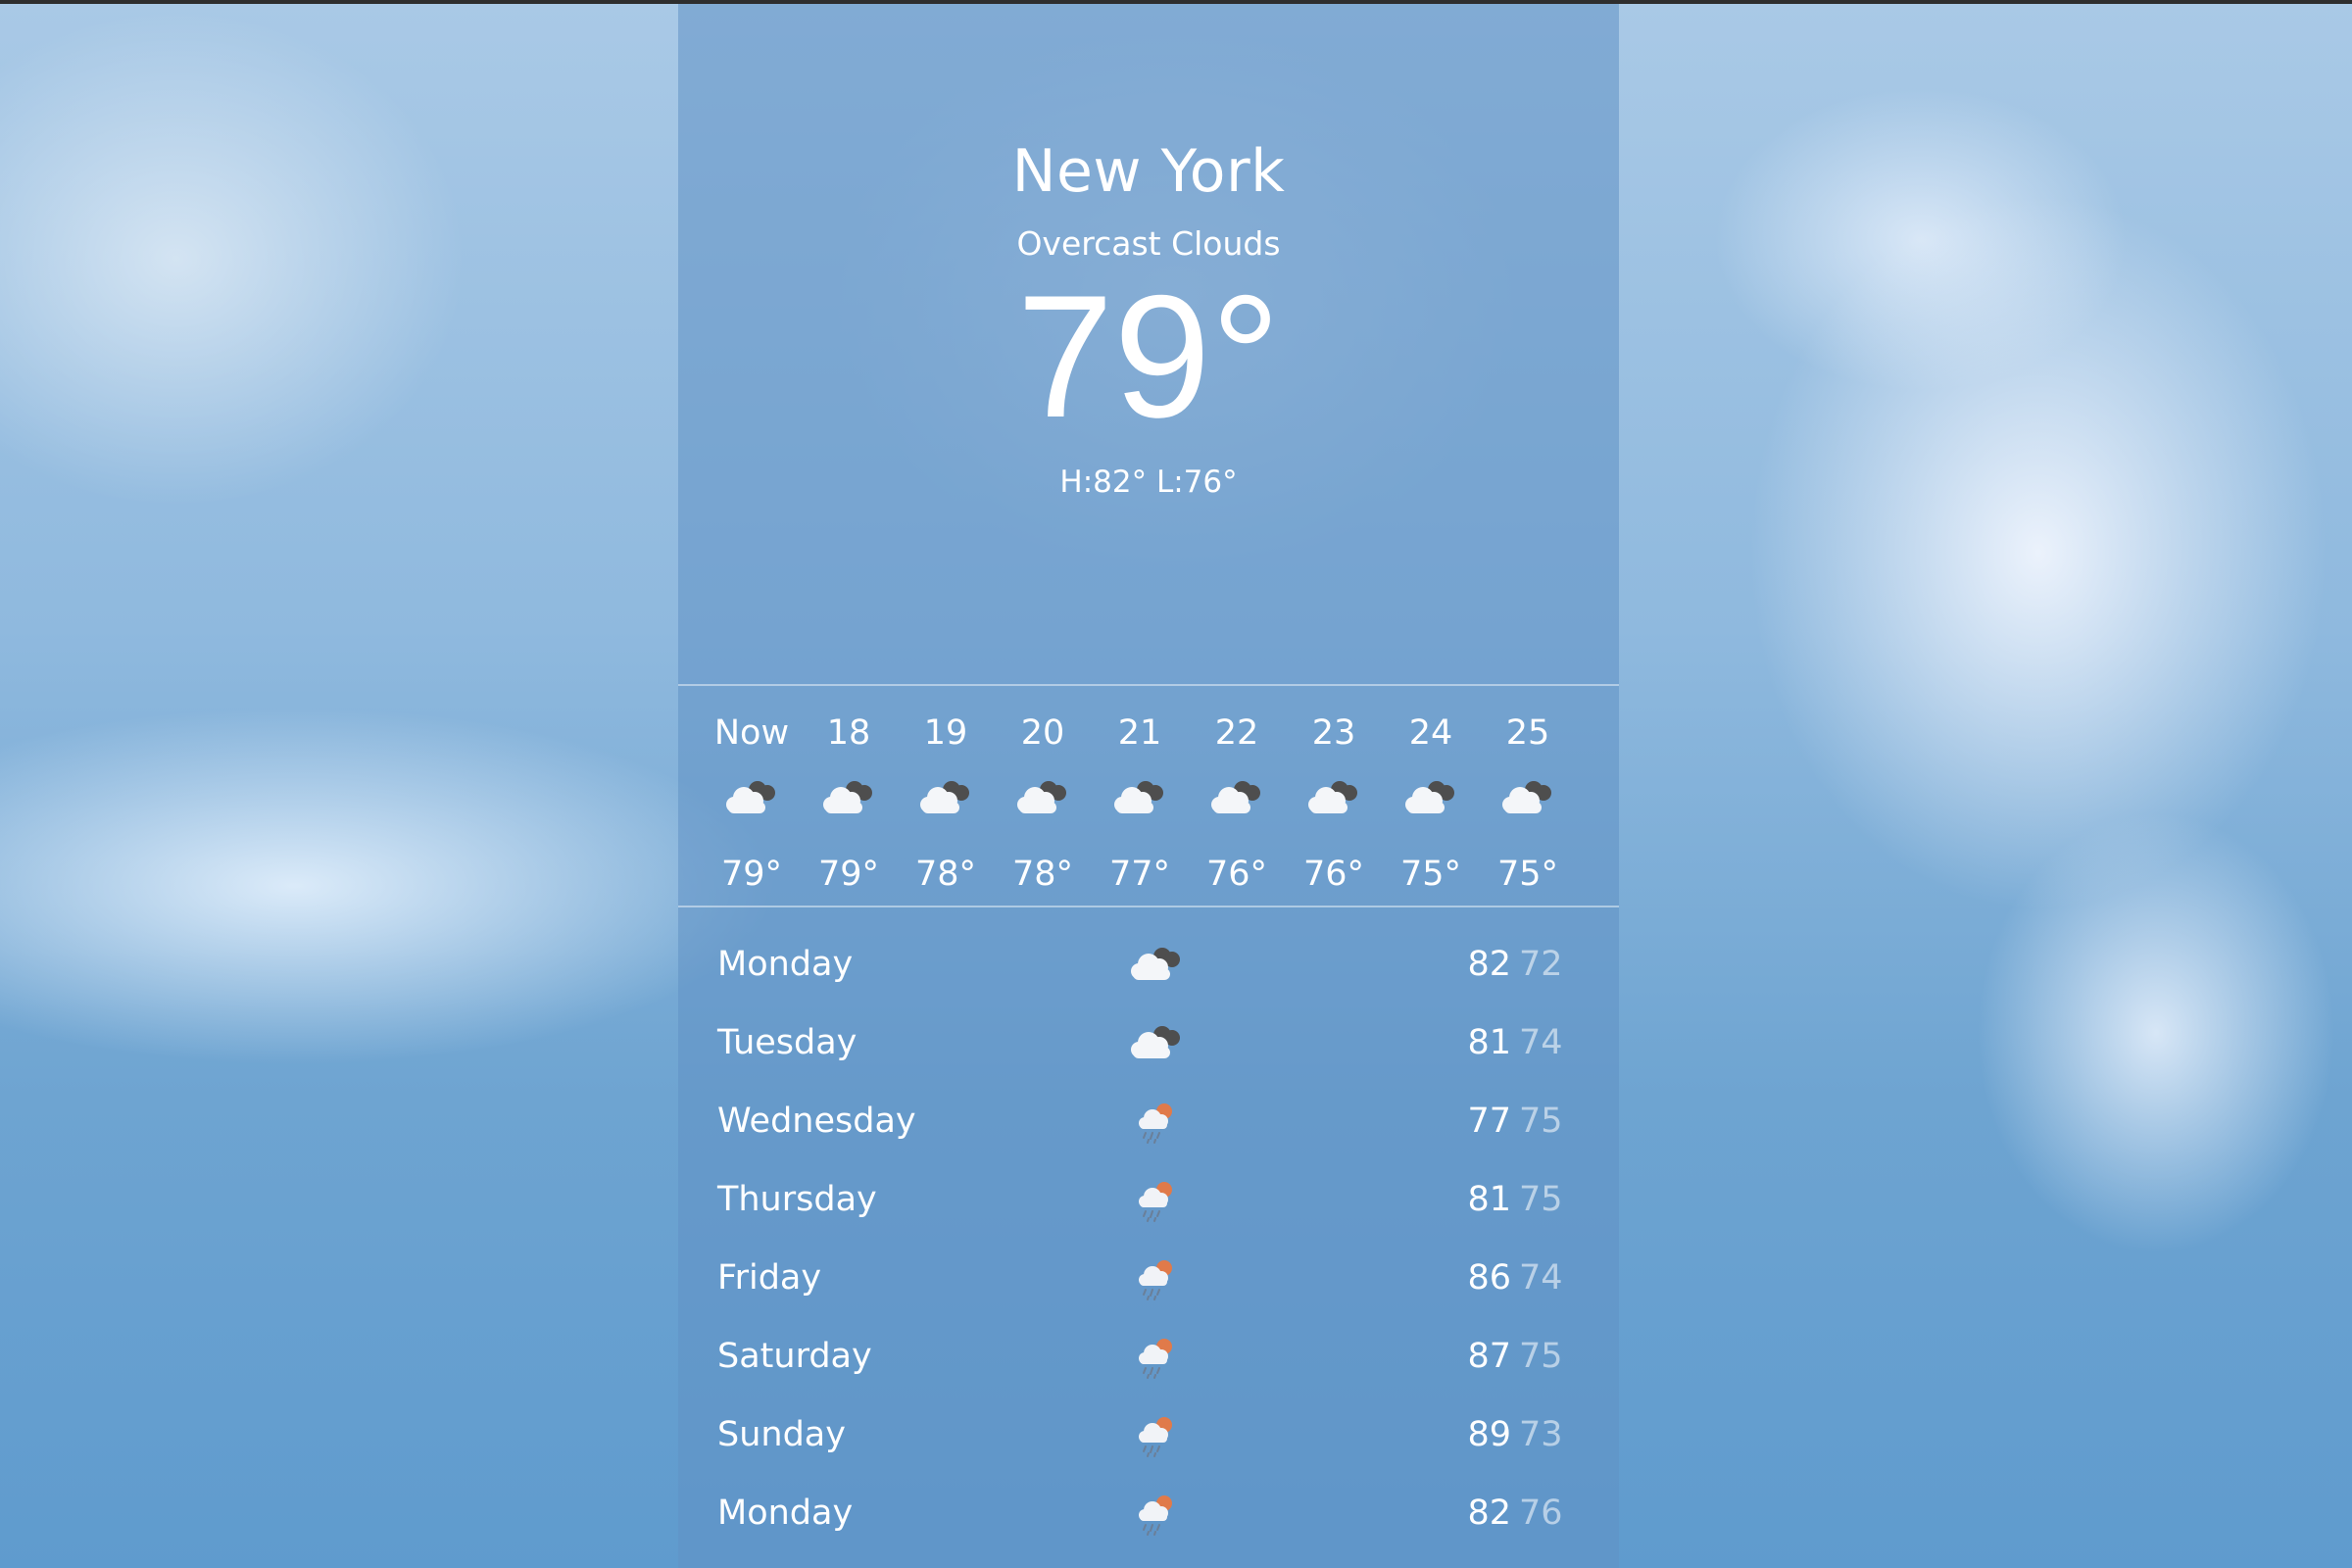 This screenshot has width=2352, height=1568. Describe the element at coordinates (787, 1042) in the screenshot. I see `day-name: Tuesday` at that location.